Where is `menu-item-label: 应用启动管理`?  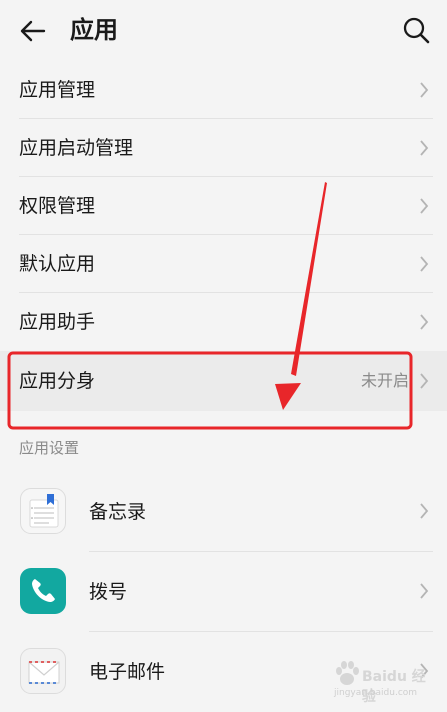
menu-item-label: 应用启动管理 is located at coordinates (76, 148).